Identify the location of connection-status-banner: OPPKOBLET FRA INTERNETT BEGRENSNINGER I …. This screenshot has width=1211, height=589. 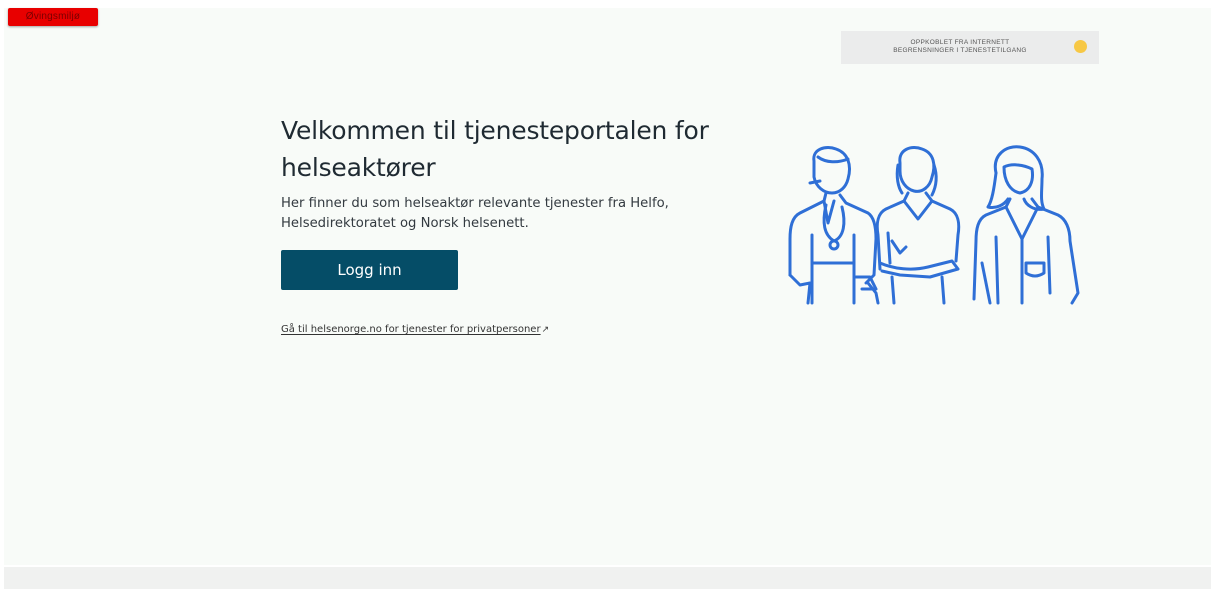
(970, 47).